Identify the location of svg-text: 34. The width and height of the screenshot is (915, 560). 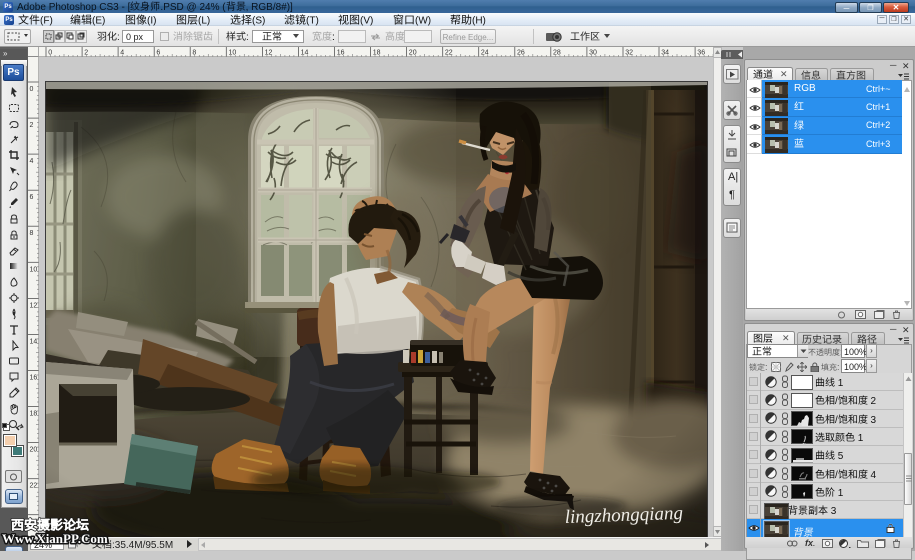
(665, 53).